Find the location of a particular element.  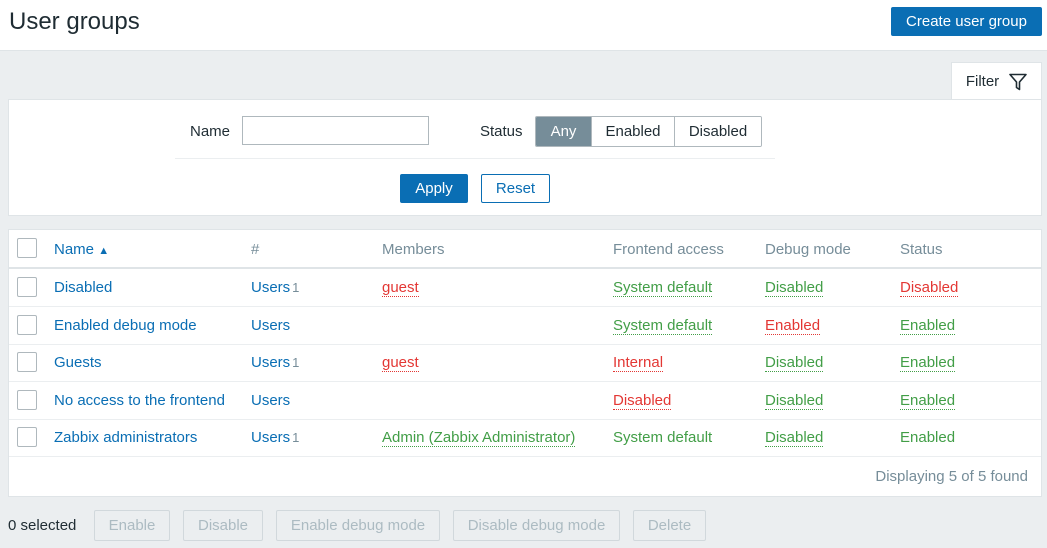

column-header-users: # is located at coordinates (255, 249).